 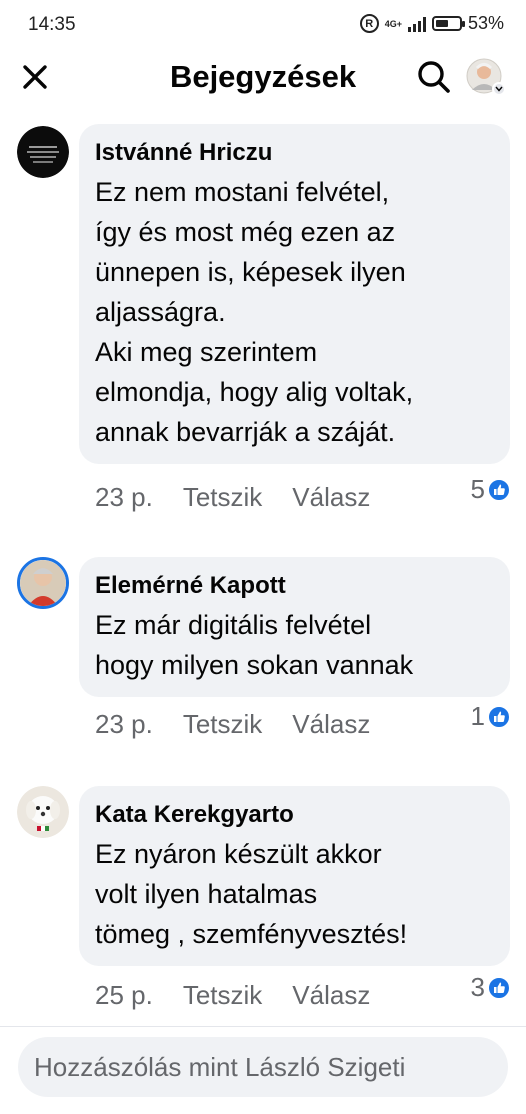 What do you see at coordinates (416, 24) in the screenshot?
I see `signal-icon` at bounding box center [416, 24].